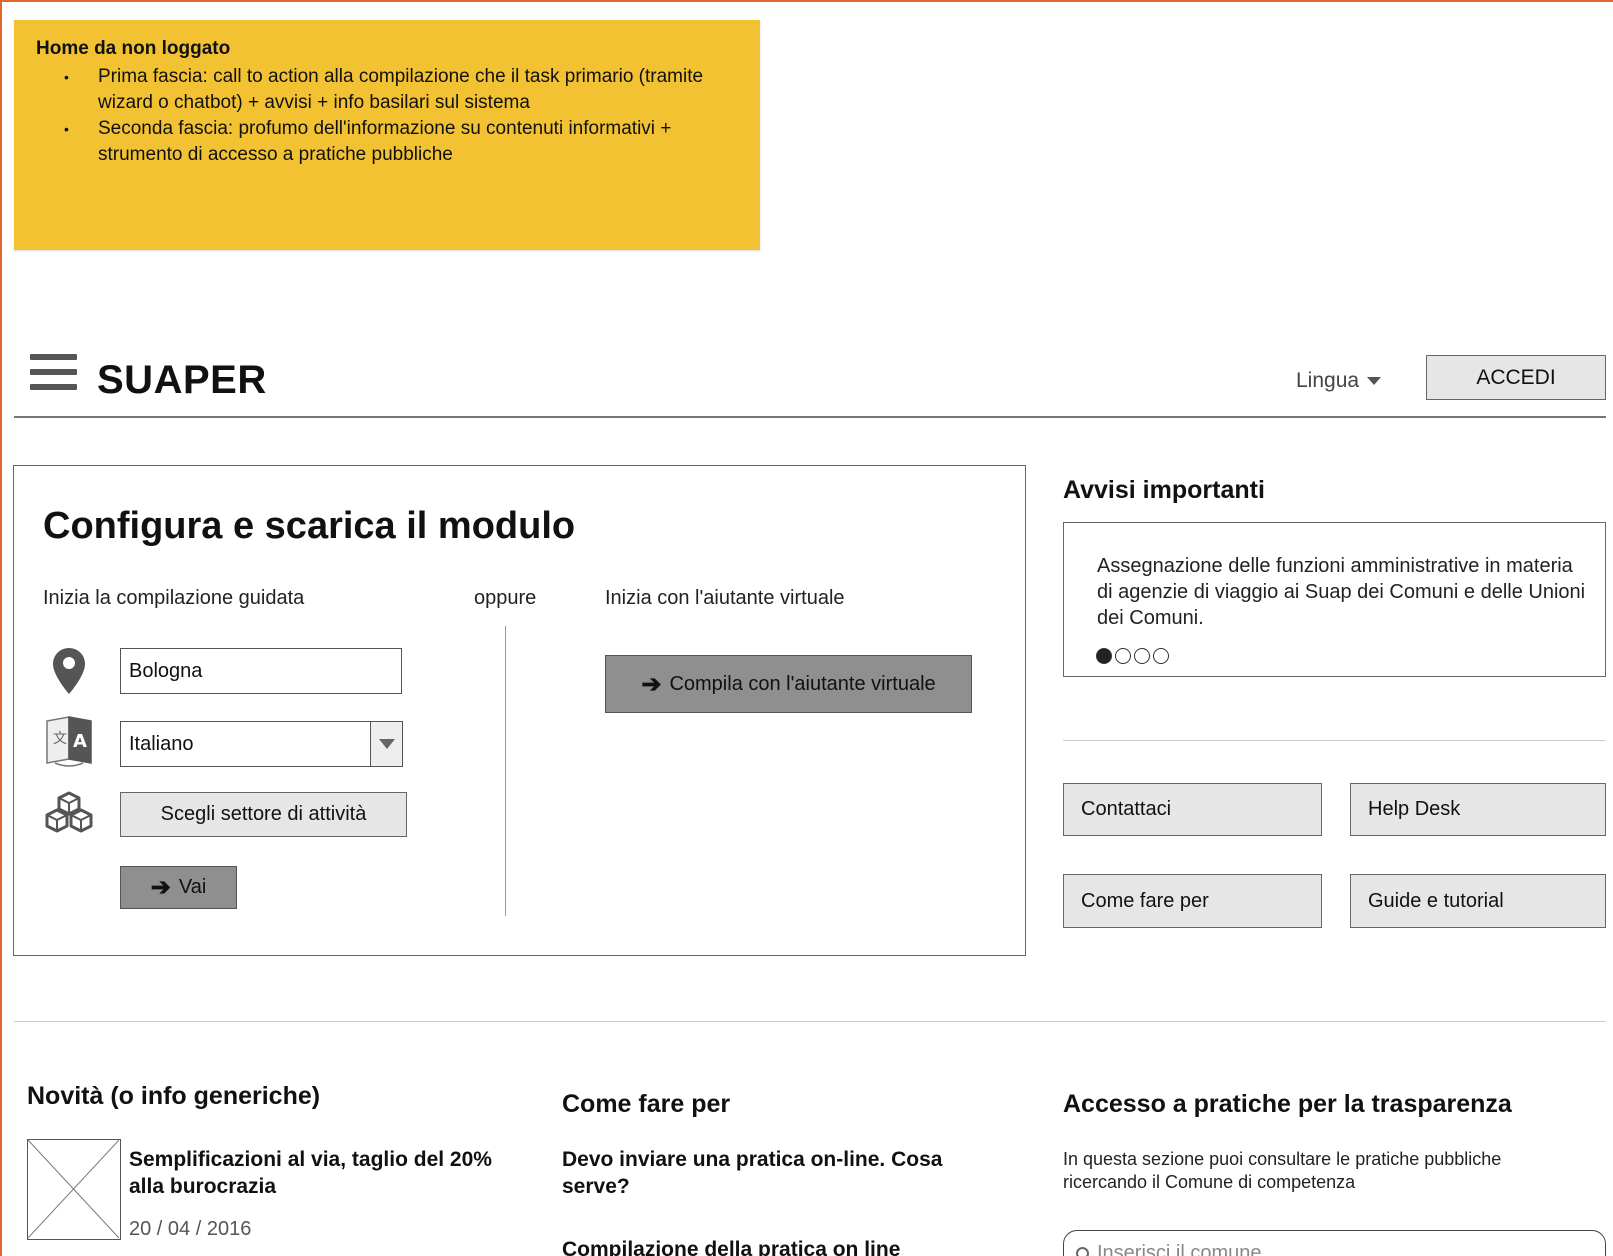 This screenshot has height=1256, width=1613. What do you see at coordinates (182, 380) in the screenshot?
I see `site-logo: SUAPER` at bounding box center [182, 380].